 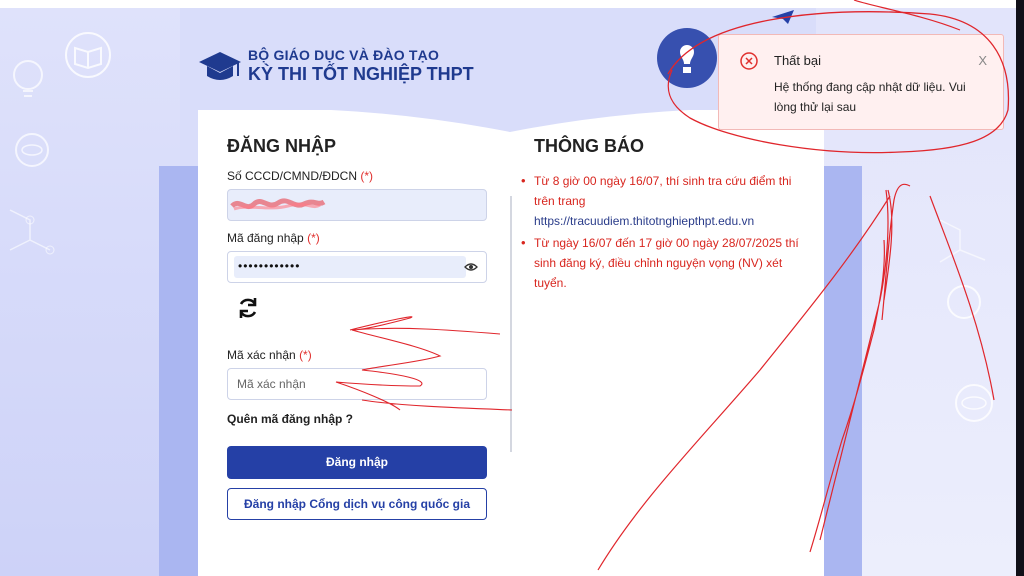 What do you see at coordinates (88, 55) in the screenshot?
I see `book-icon` at bounding box center [88, 55].